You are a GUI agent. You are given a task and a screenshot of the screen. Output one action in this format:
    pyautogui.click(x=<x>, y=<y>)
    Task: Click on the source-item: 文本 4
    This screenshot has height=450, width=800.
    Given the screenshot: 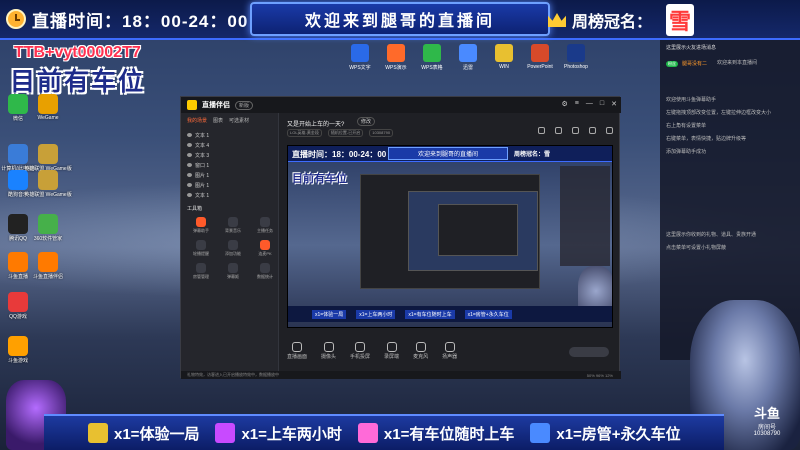 What is the action you would take?
    pyautogui.click(x=229, y=145)
    